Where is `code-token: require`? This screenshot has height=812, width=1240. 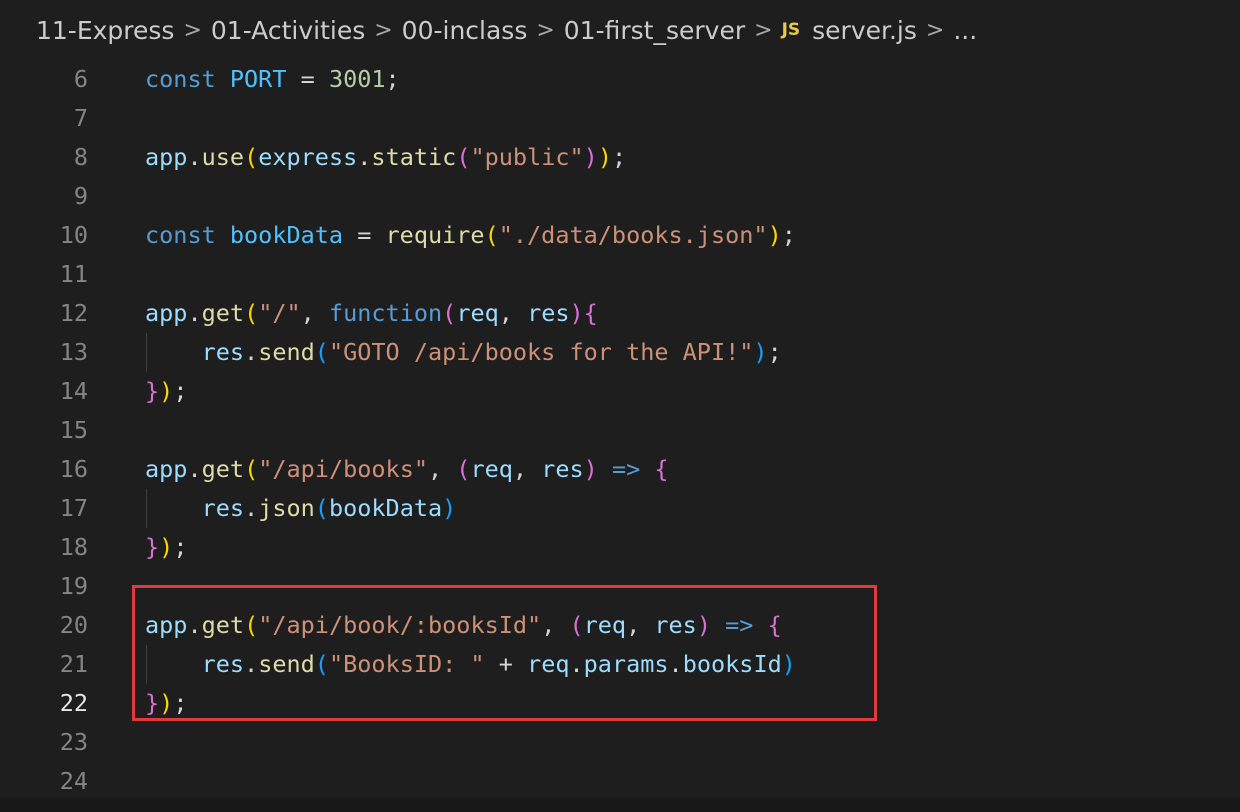
code-token: require is located at coordinates (435, 235).